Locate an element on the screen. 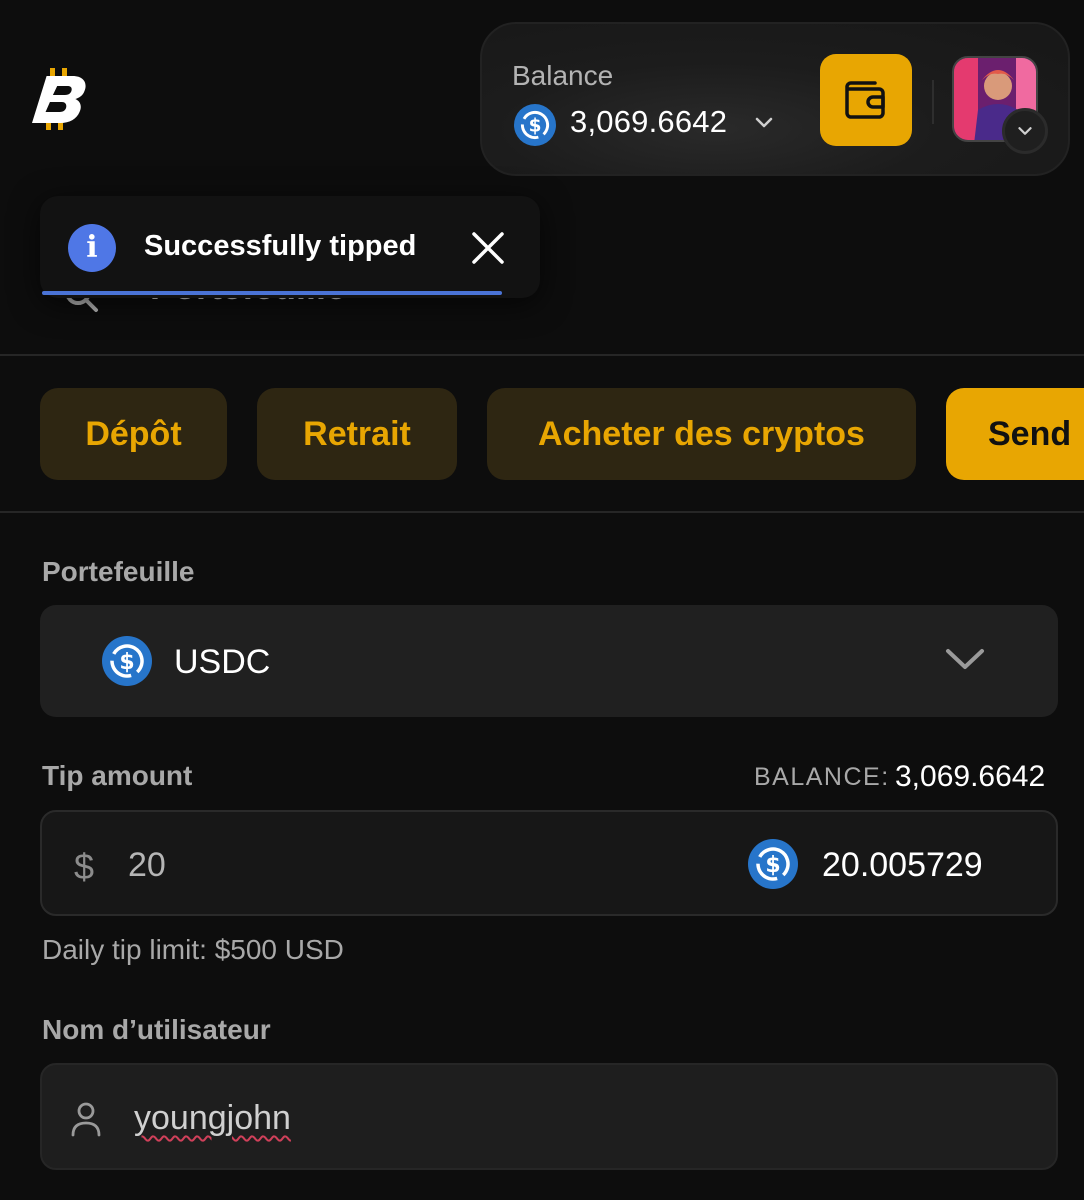 The height and width of the screenshot is (1200, 1084). username-label: Nom d’utilisateur is located at coordinates (156, 1029).